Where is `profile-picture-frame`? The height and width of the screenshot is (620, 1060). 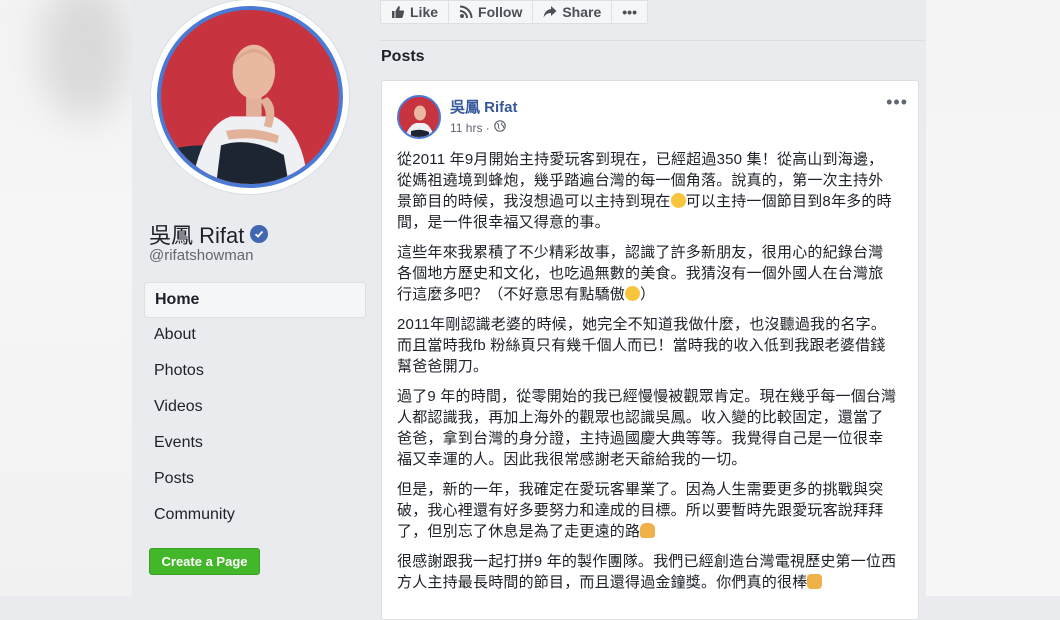 profile-picture-frame is located at coordinates (250, 97).